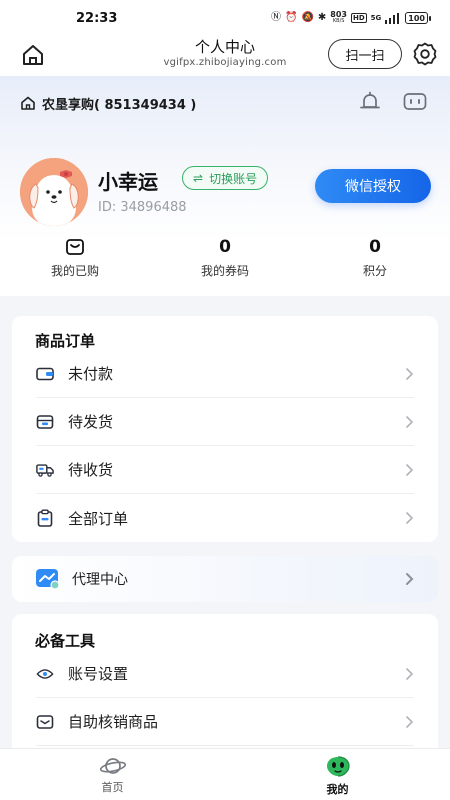 This screenshot has width=450, height=800. Describe the element at coordinates (425, 54) in the screenshot. I see `settings-gear-icon` at that location.